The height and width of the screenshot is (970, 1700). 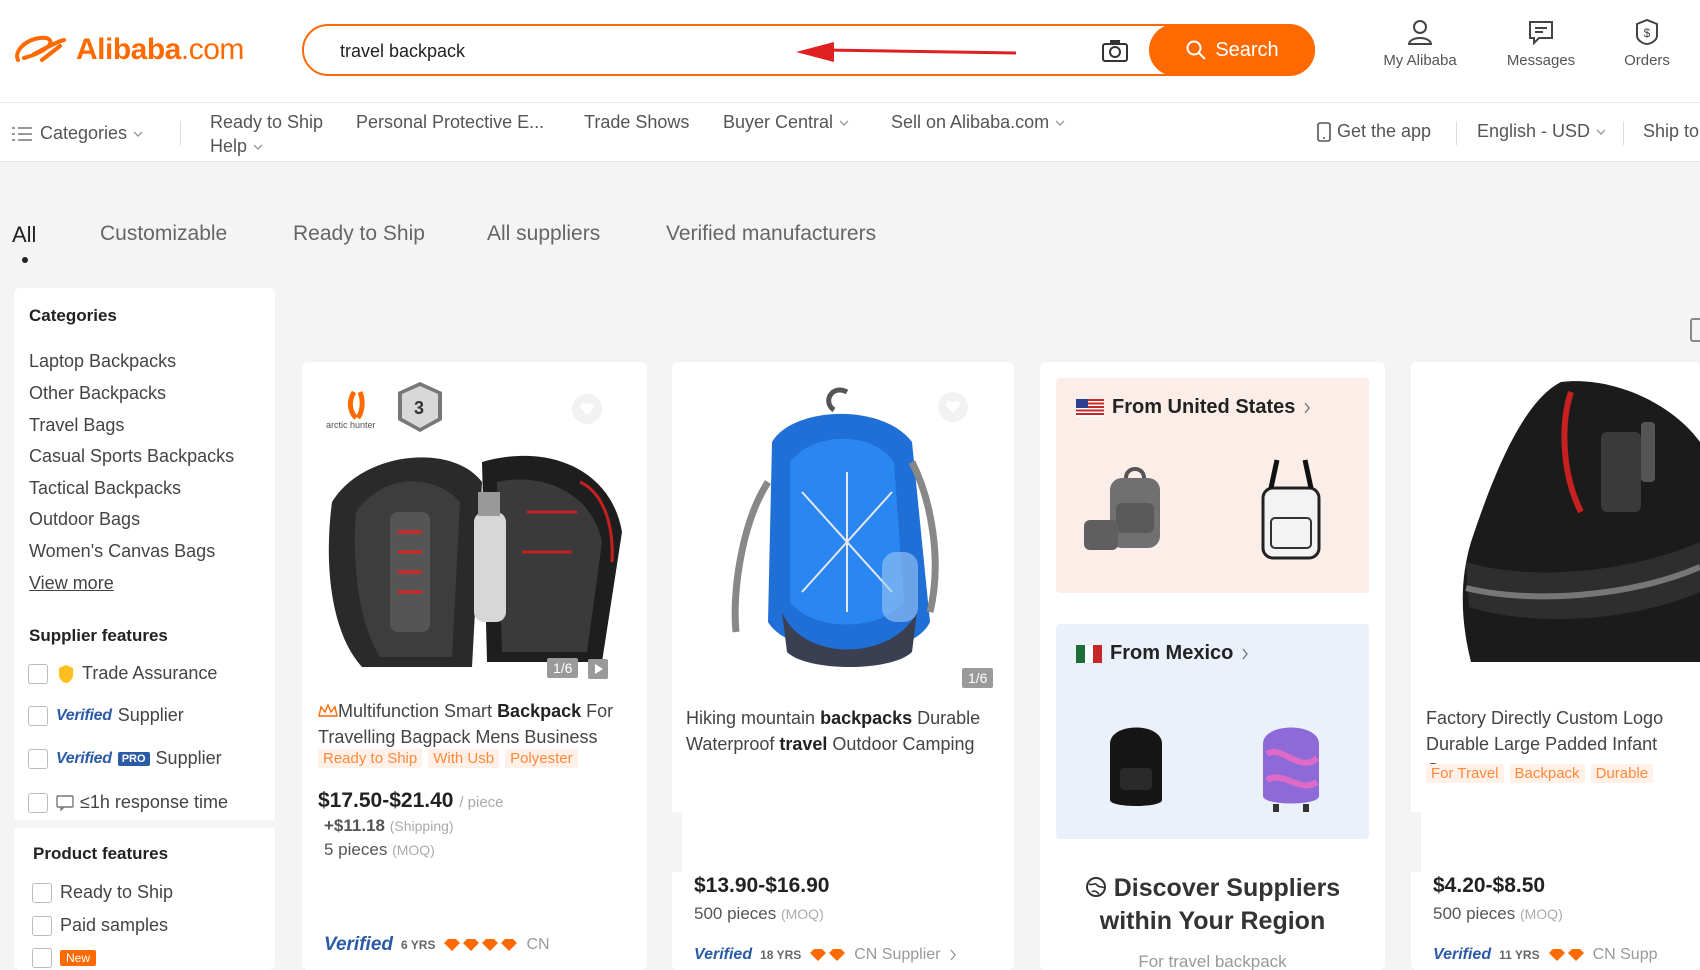 What do you see at coordinates (328, 710) in the screenshot?
I see `crown-icon` at bounding box center [328, 710].